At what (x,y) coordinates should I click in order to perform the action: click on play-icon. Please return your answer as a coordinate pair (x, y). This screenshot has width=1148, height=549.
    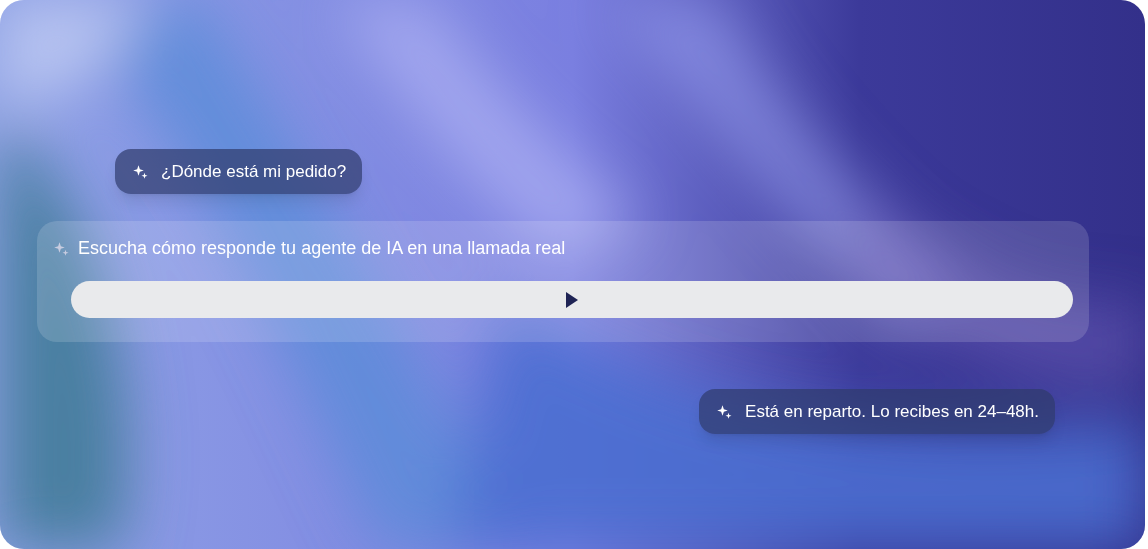
    Looking at the image, I should click on (572, 299).